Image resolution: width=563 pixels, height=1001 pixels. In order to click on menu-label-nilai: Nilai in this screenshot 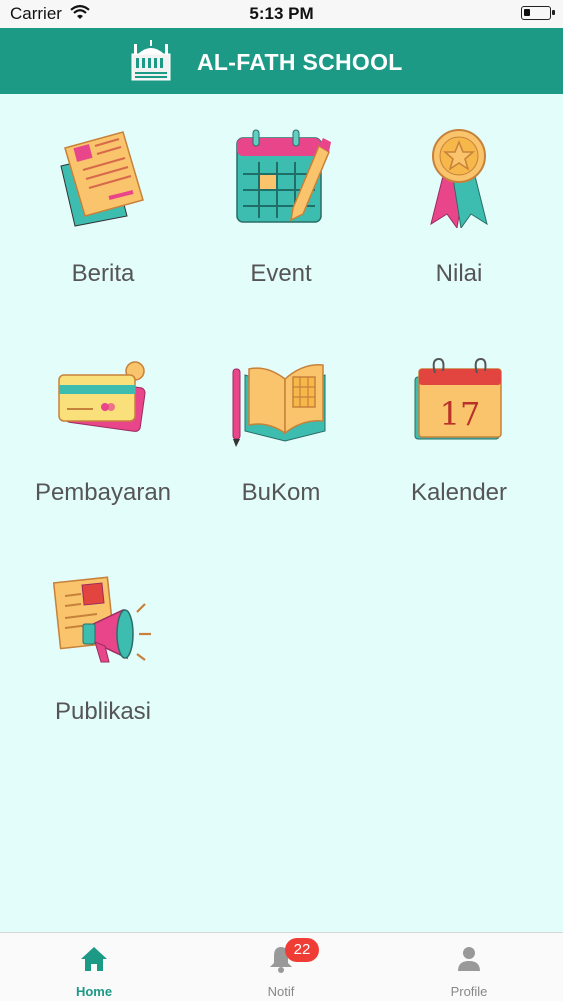, I will do `click(459, 273)`.